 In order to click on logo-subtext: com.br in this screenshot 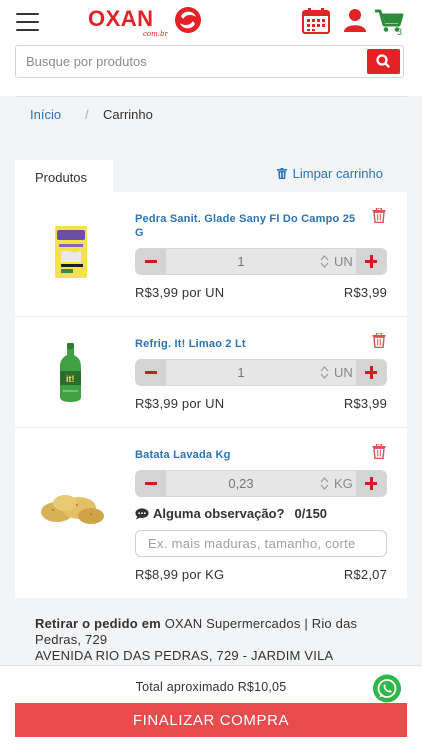, I will do `click(155, 34)`.